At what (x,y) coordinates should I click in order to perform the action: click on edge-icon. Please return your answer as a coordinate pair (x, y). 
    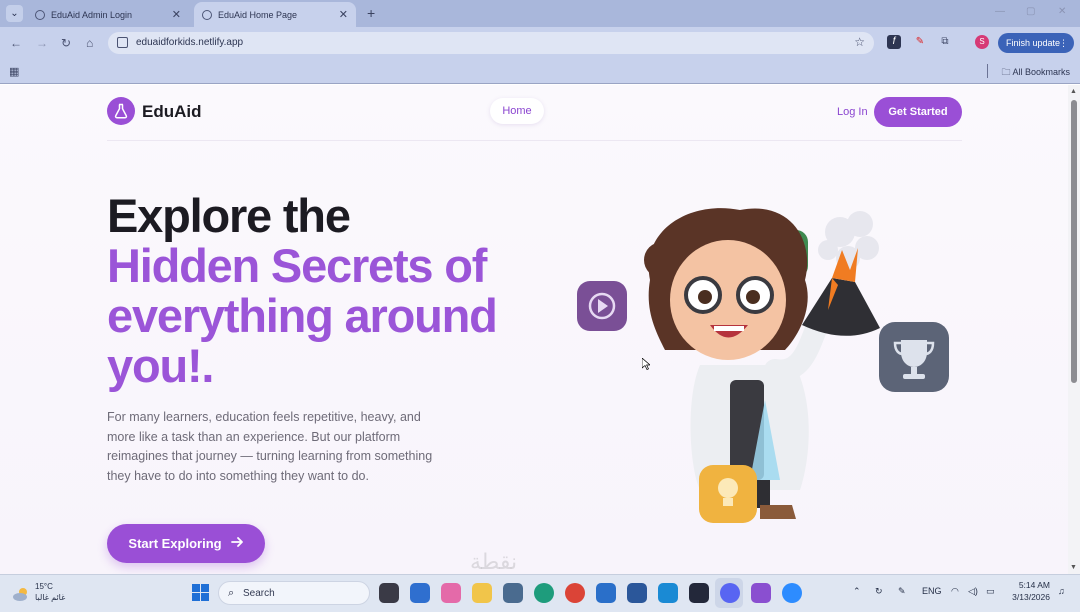
    Looking at the image, I should click on (544, 593).